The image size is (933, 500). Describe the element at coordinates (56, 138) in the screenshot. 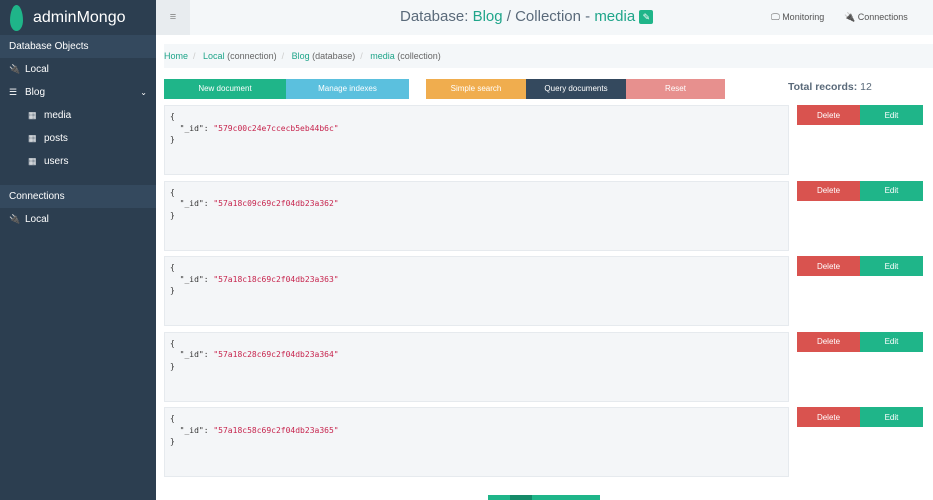

I see `label: posts` at that location.